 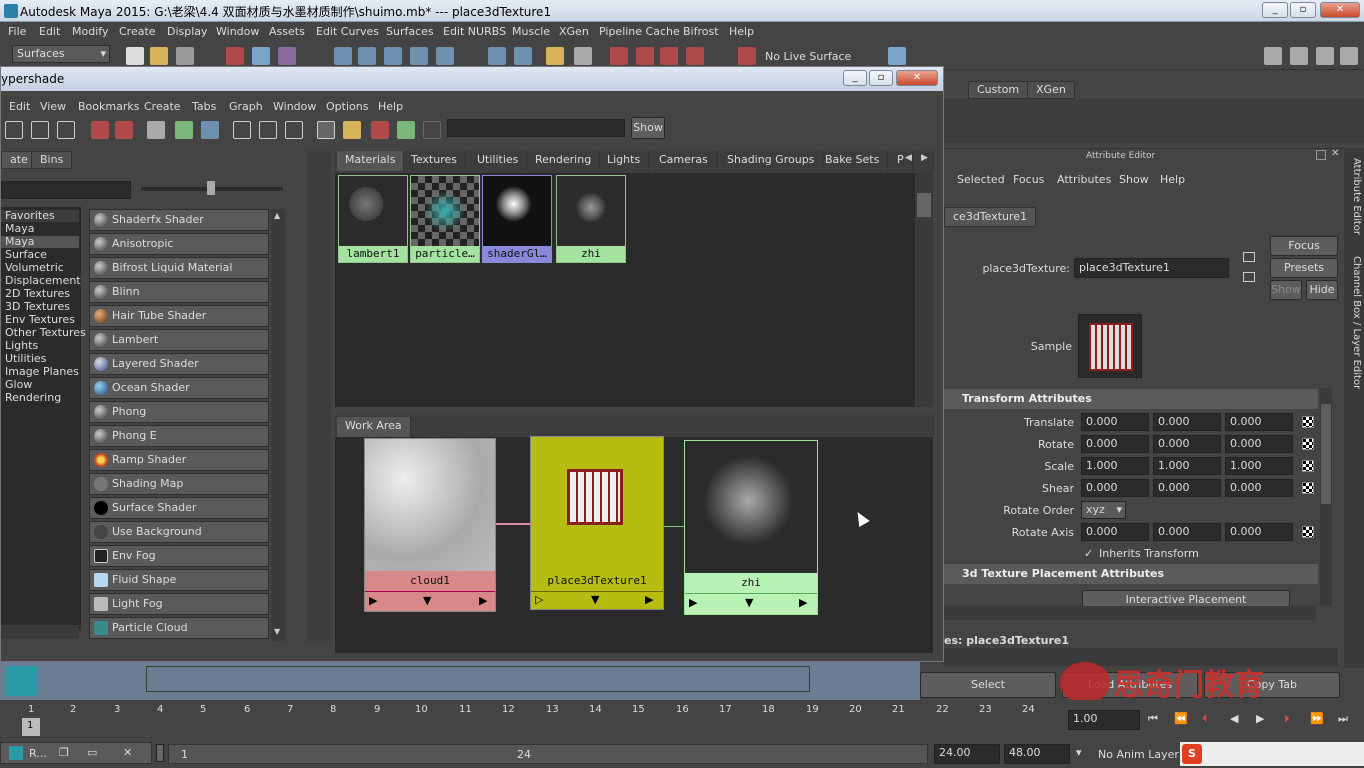 I want to click on hs-menu-window: Window, so click(x=294, y=106).